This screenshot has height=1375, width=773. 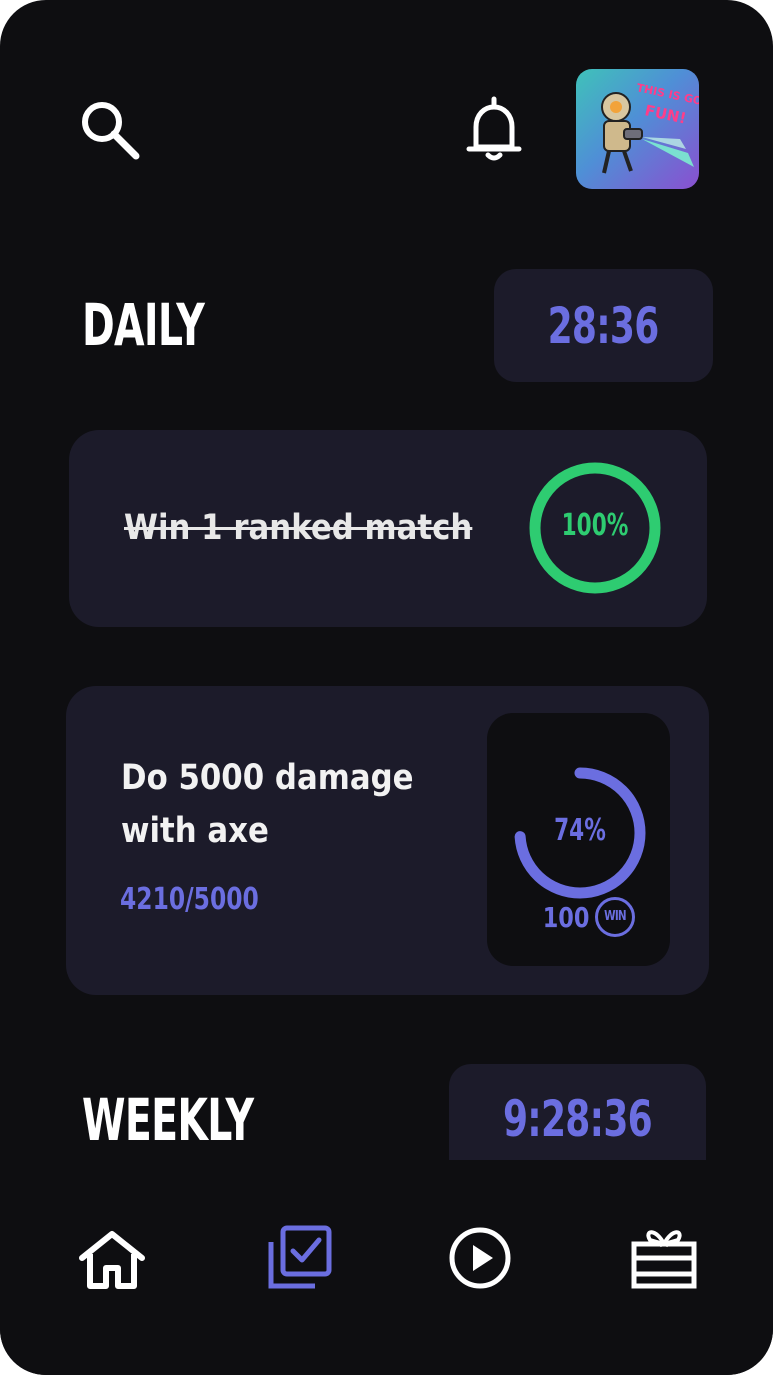 I want to click on tasks-icon, so click(x=300, y=1257).